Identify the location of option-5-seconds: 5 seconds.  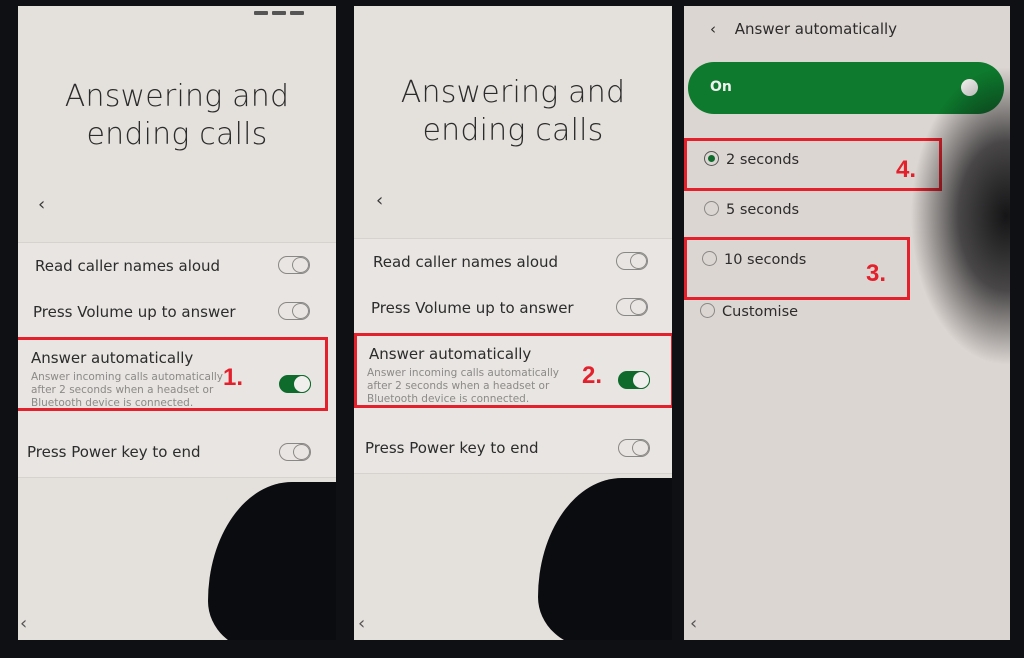
(751, 209).